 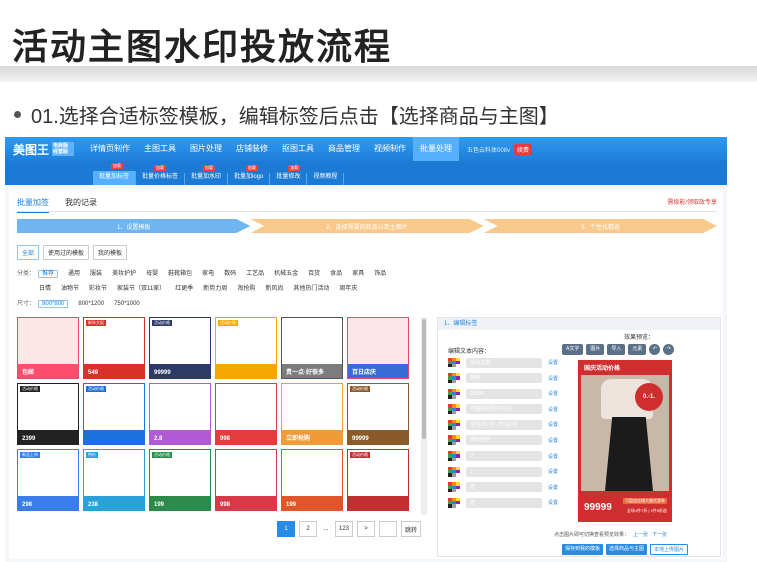 I want to click on template-scrollbar, so click(x=424, y=416).